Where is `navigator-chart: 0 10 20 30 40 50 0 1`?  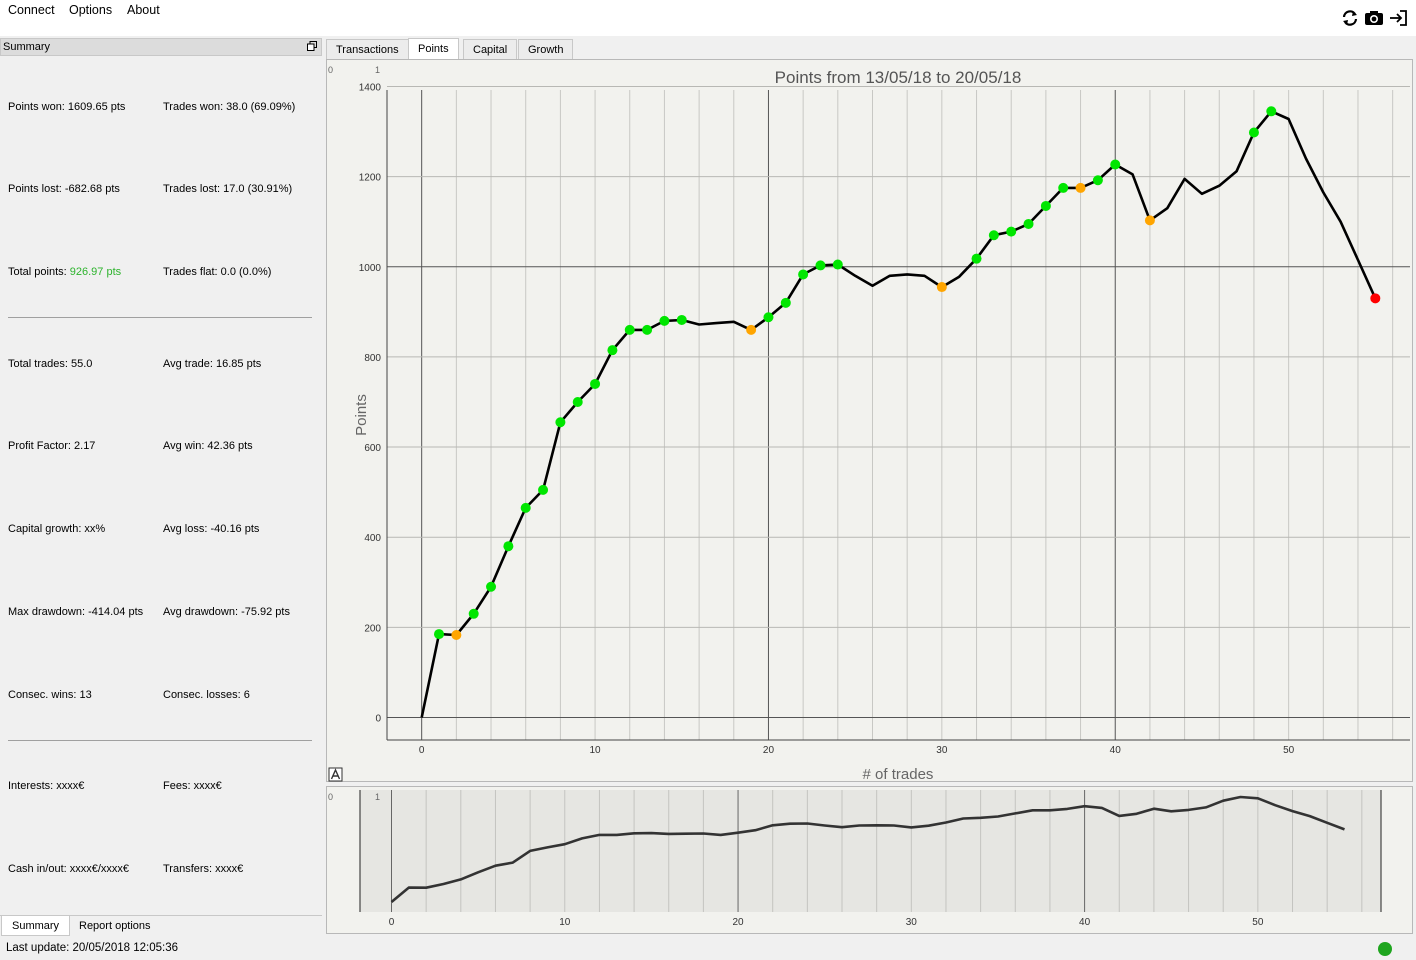
navigator-chart: 0 10 20 30 40 50 0 1 is located at coordinates (870, 861).